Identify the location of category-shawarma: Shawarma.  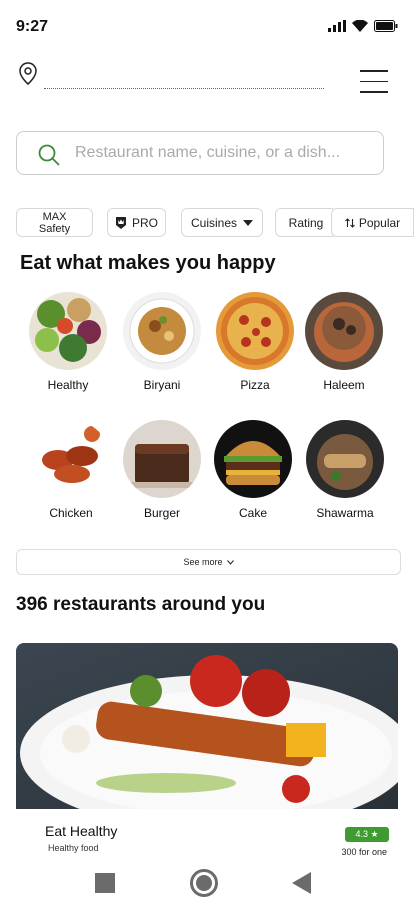
(345, 470).